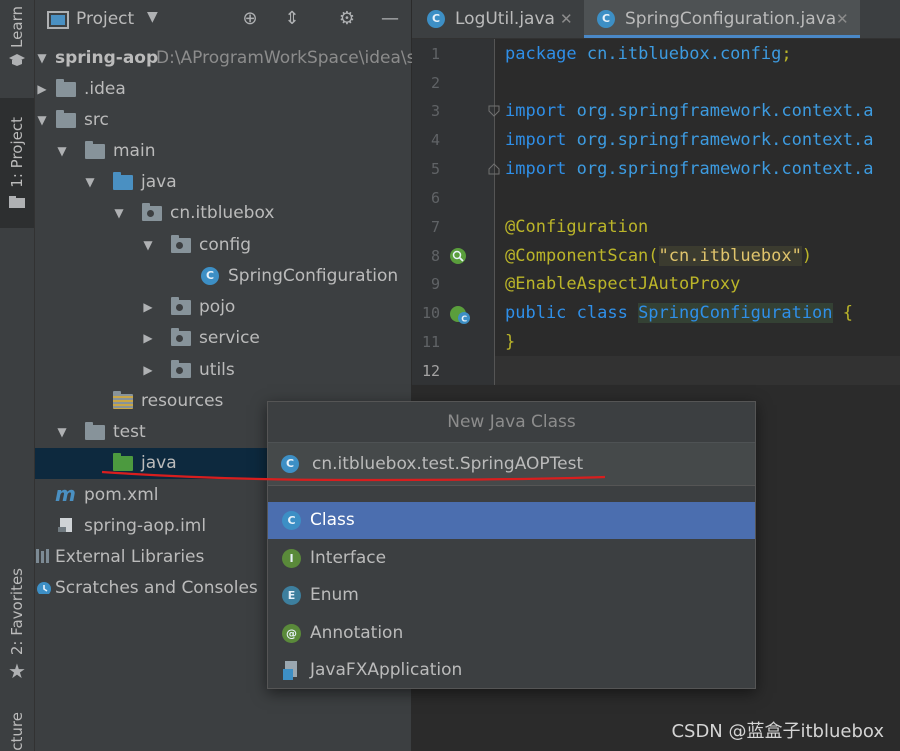  Describe the element at coordinates (689, 169) in the screenshot. I see `code-line-5: import org.springframework.context.a` at that location.